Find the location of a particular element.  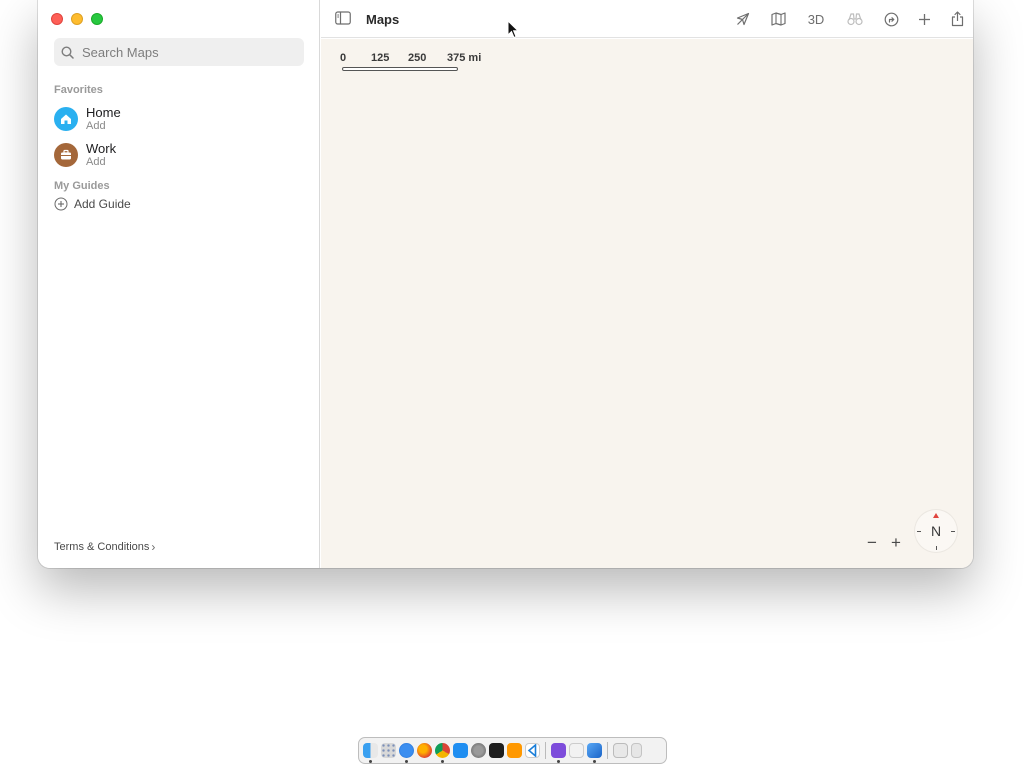

trash-icon is located at coordinates (636, 750).